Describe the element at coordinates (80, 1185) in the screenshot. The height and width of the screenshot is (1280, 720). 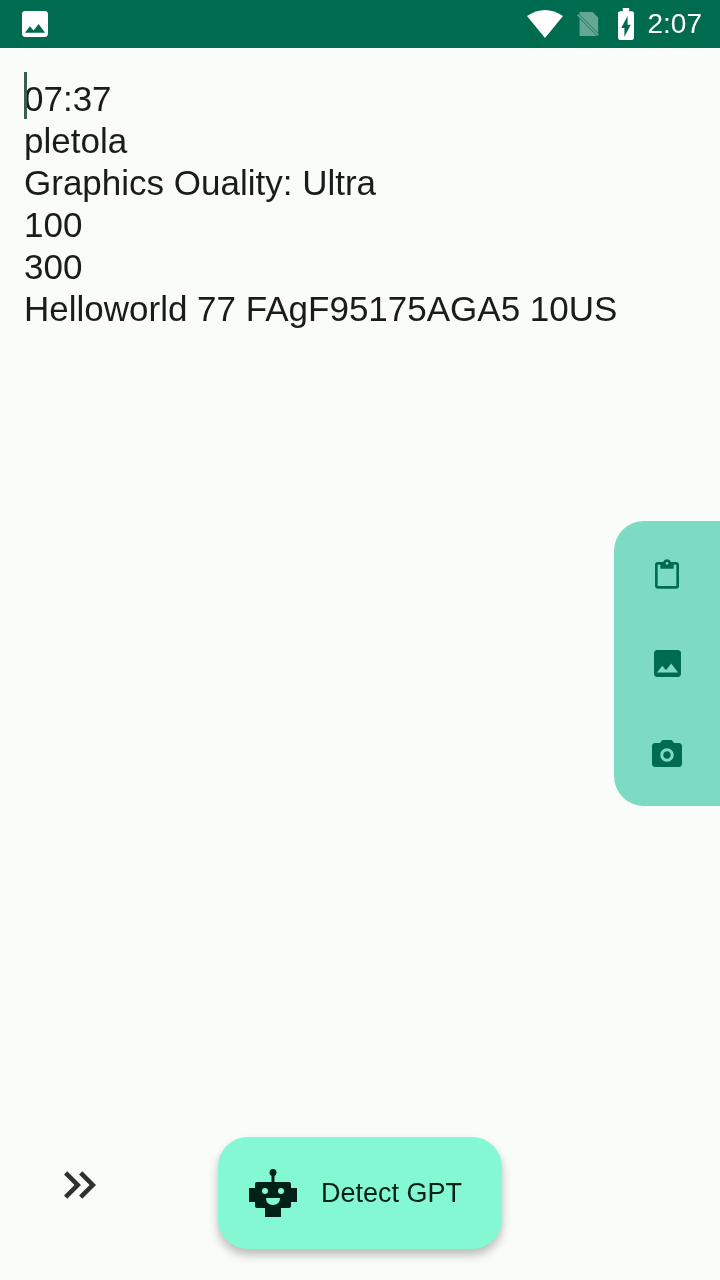
I see `double-chevron-icon` at that location.